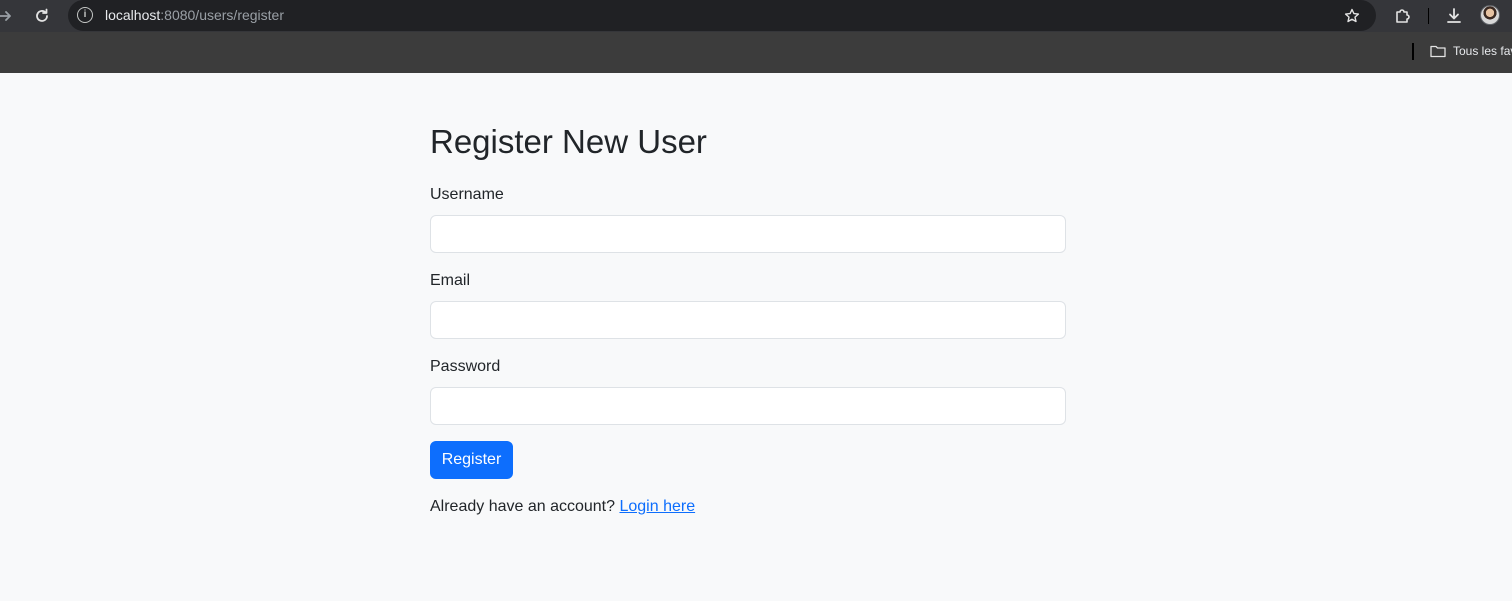 The height and width of the screenshot is (601, 1512). What do you see at coordinates (748, 320) in the screenshot?
I see `email-input` at bounding box center [748, 320].